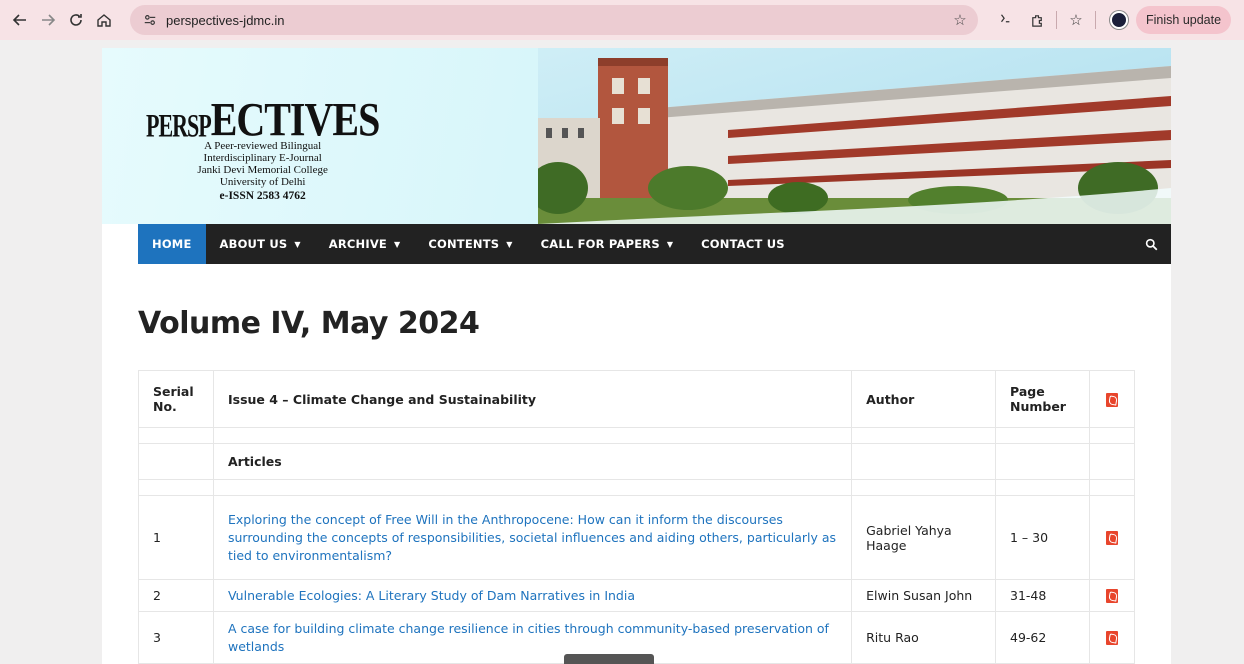 Image resolution: width=1244 pixels, height=664 pixels. I want to click on nav-about-us: ABOUT US ▼, so click(260, 244).